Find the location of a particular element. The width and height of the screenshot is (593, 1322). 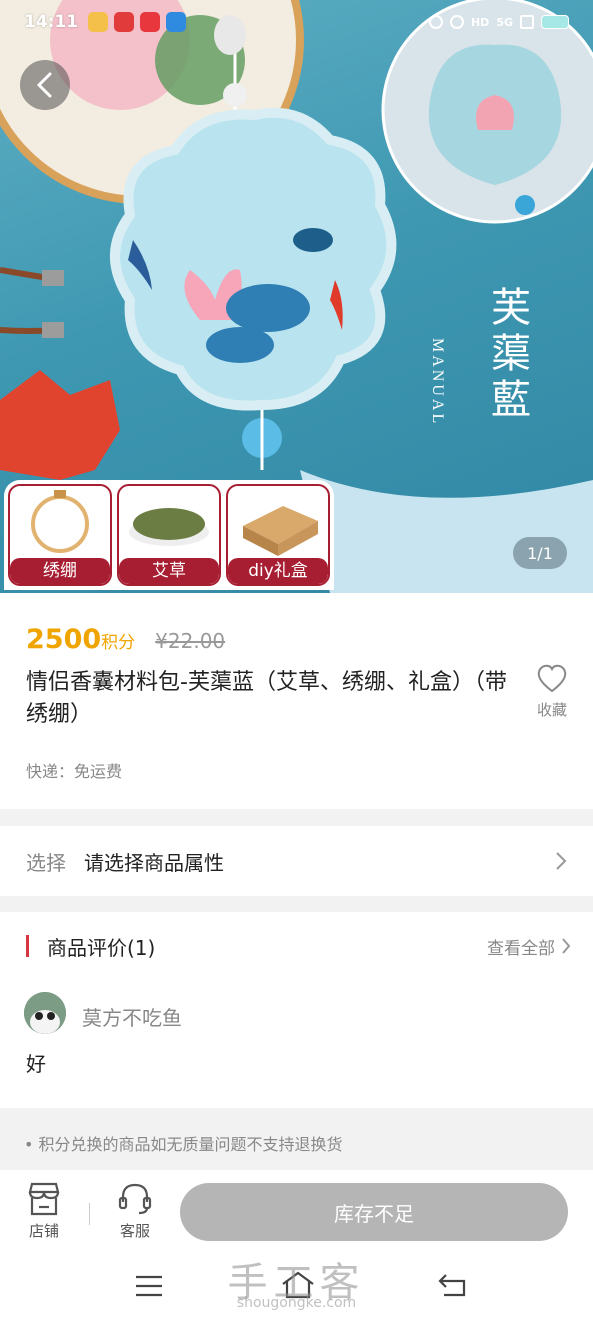

review-text: 好 is located at coordinates (36, 1064).